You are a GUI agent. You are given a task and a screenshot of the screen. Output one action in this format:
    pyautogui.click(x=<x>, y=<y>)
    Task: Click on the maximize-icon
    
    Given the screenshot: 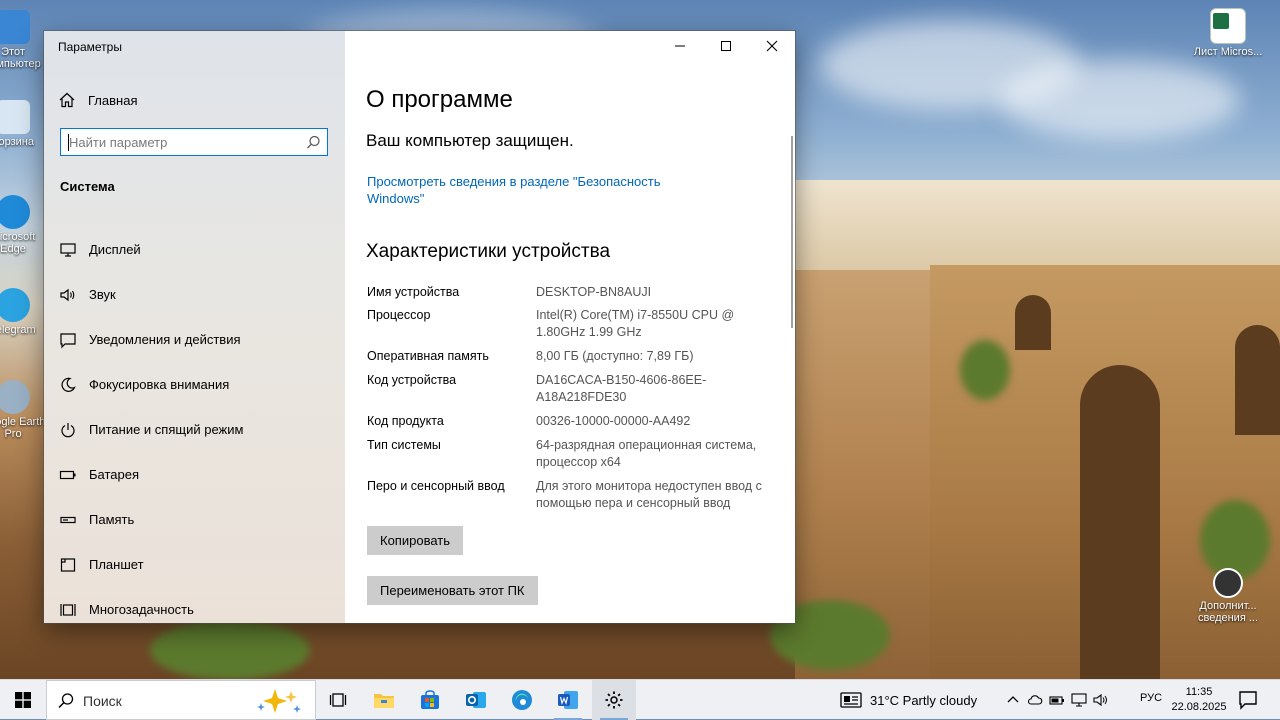 What is the action you would take?
    pyautogui.click(x=726, y=46)
    